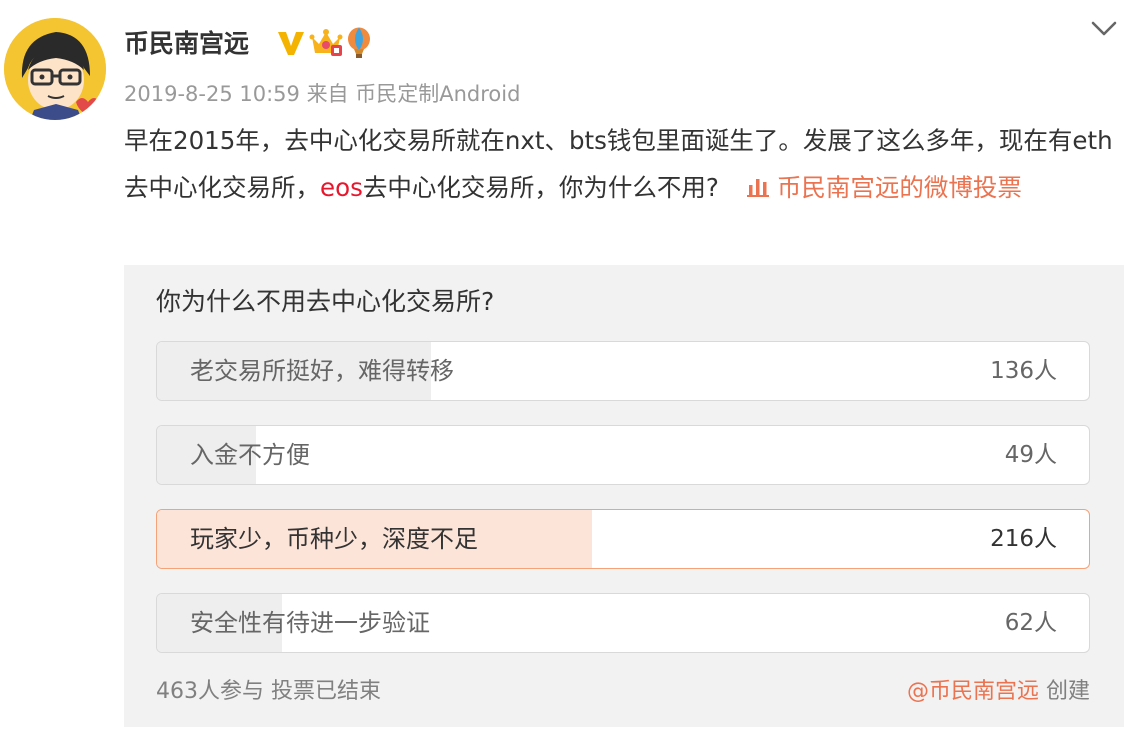  I want to click on poll-footer-creator: @币民南宫远 创建, so click(998, 692).